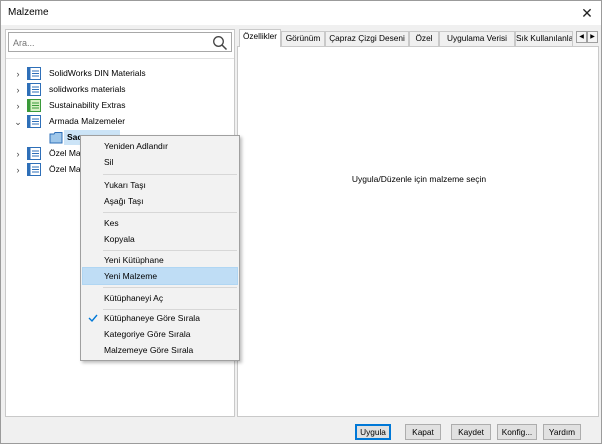 The width and height of the screenshot is (602, 444). Describe the element at coordinates (160, 146) in the screenshot. I see `menu-item-rename: Yeniden Adlandır` at that location.